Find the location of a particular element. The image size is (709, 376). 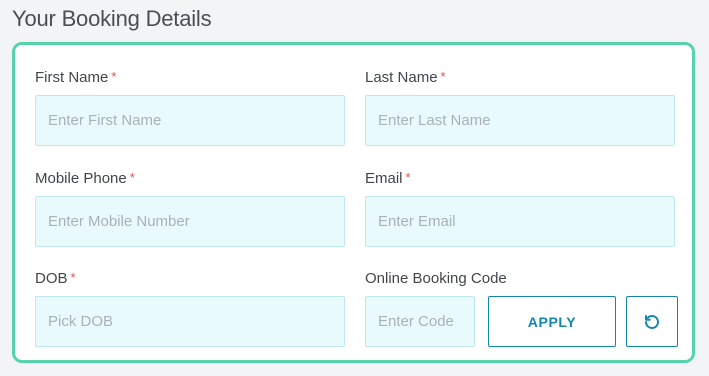

reset-button is located at coordinates (652, 321).